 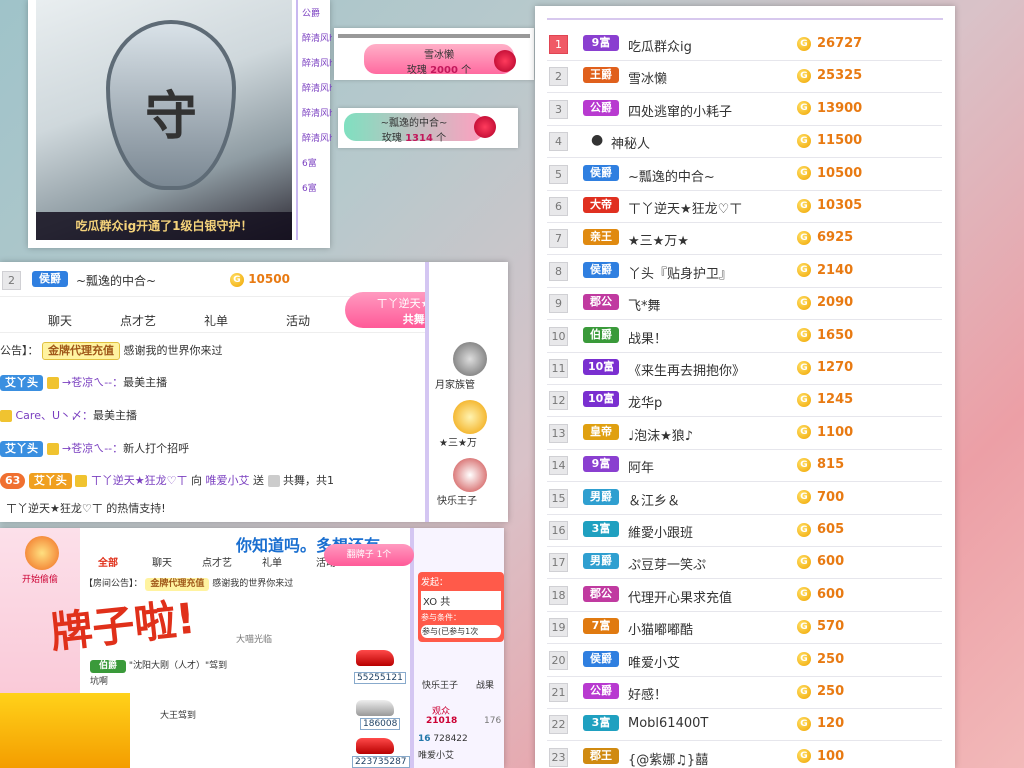 What do you see at coordinates (108, 561) in the screenshot?
I see `tab-0: 全部` at bounding box center [108, 561].